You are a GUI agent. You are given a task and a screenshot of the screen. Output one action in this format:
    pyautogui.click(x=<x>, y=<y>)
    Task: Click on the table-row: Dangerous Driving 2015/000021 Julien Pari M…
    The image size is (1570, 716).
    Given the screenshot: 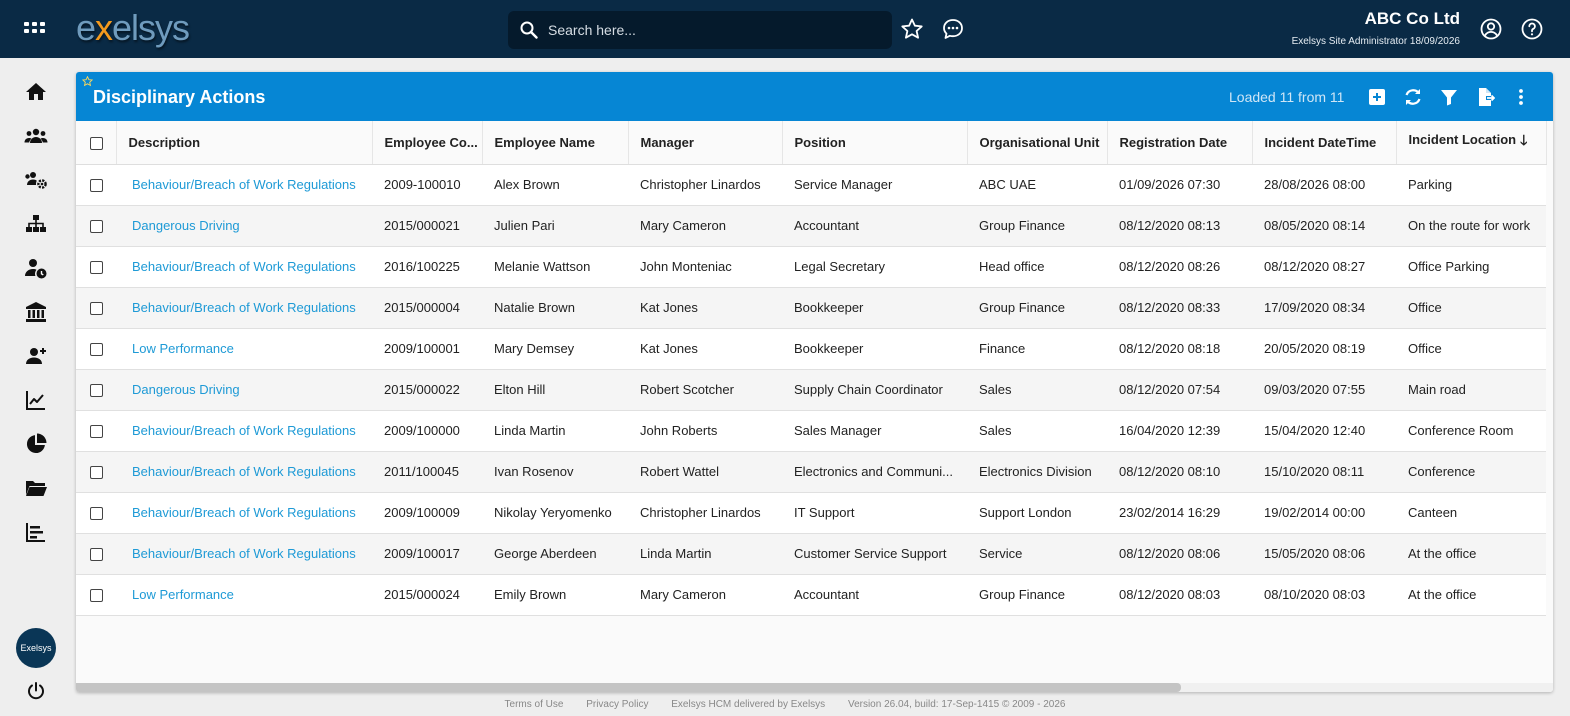 What is the action you would take?
    pyautogui.click(x=811, y=226)
    